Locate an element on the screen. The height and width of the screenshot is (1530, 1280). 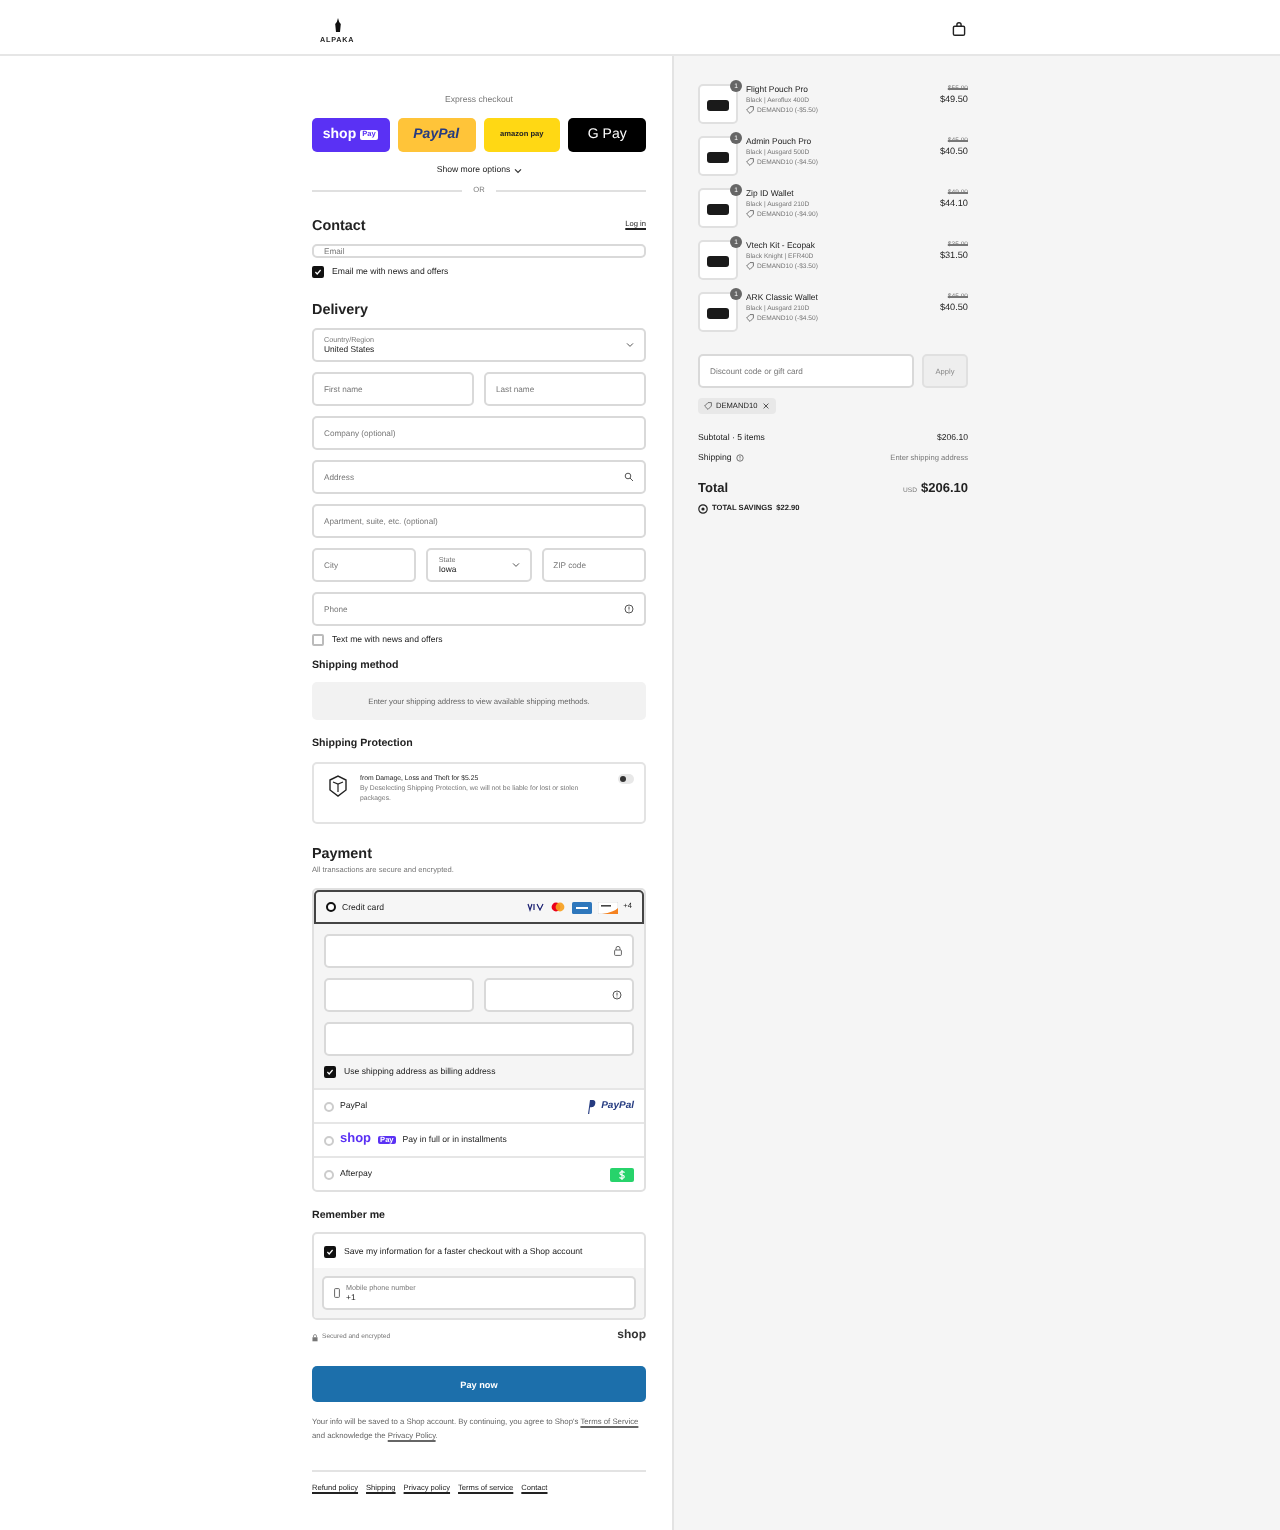
savings-icon is located at coordinates (703, 509).